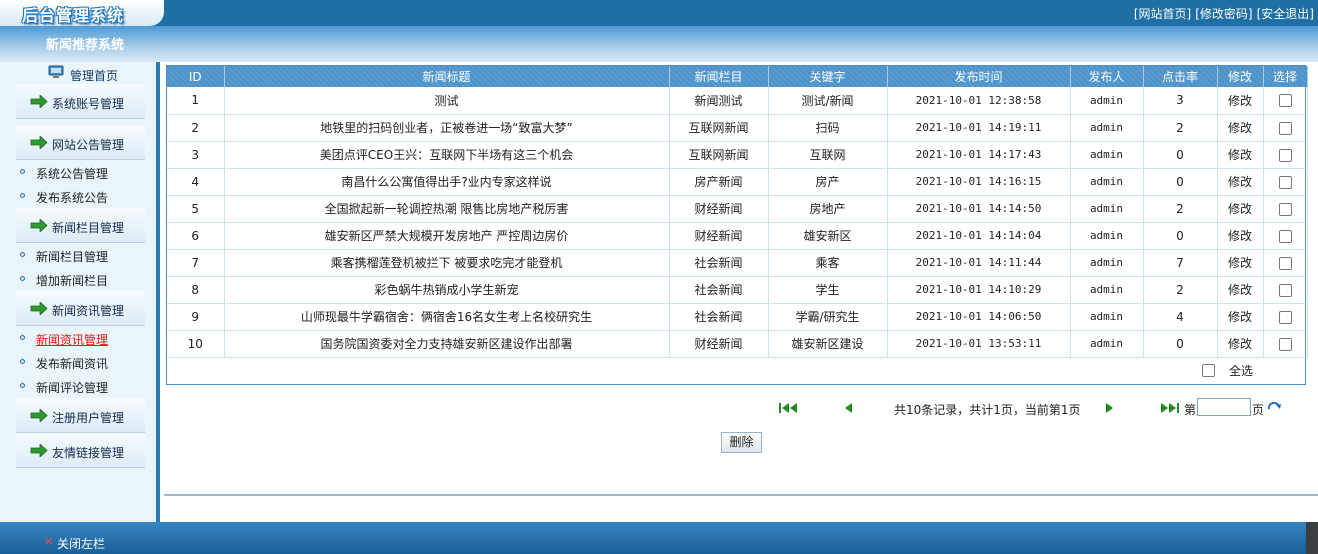  Describe the element at coordinates (828, 236) in the screenshot. I see `cell-keyword: 雄安新区` at that location.